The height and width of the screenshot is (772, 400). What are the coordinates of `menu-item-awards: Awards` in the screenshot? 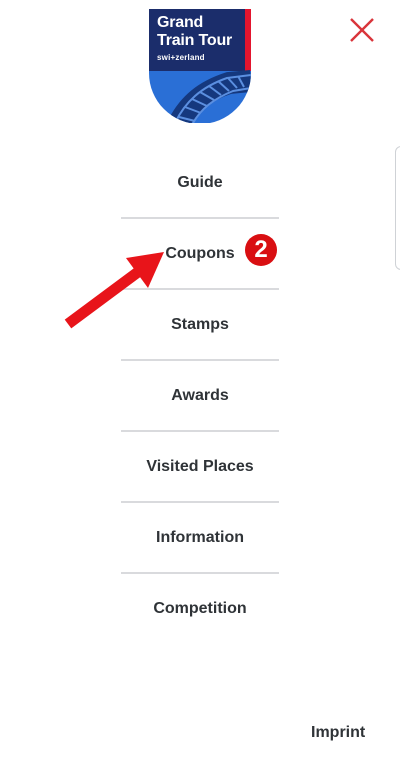 It's located at (200, 396).